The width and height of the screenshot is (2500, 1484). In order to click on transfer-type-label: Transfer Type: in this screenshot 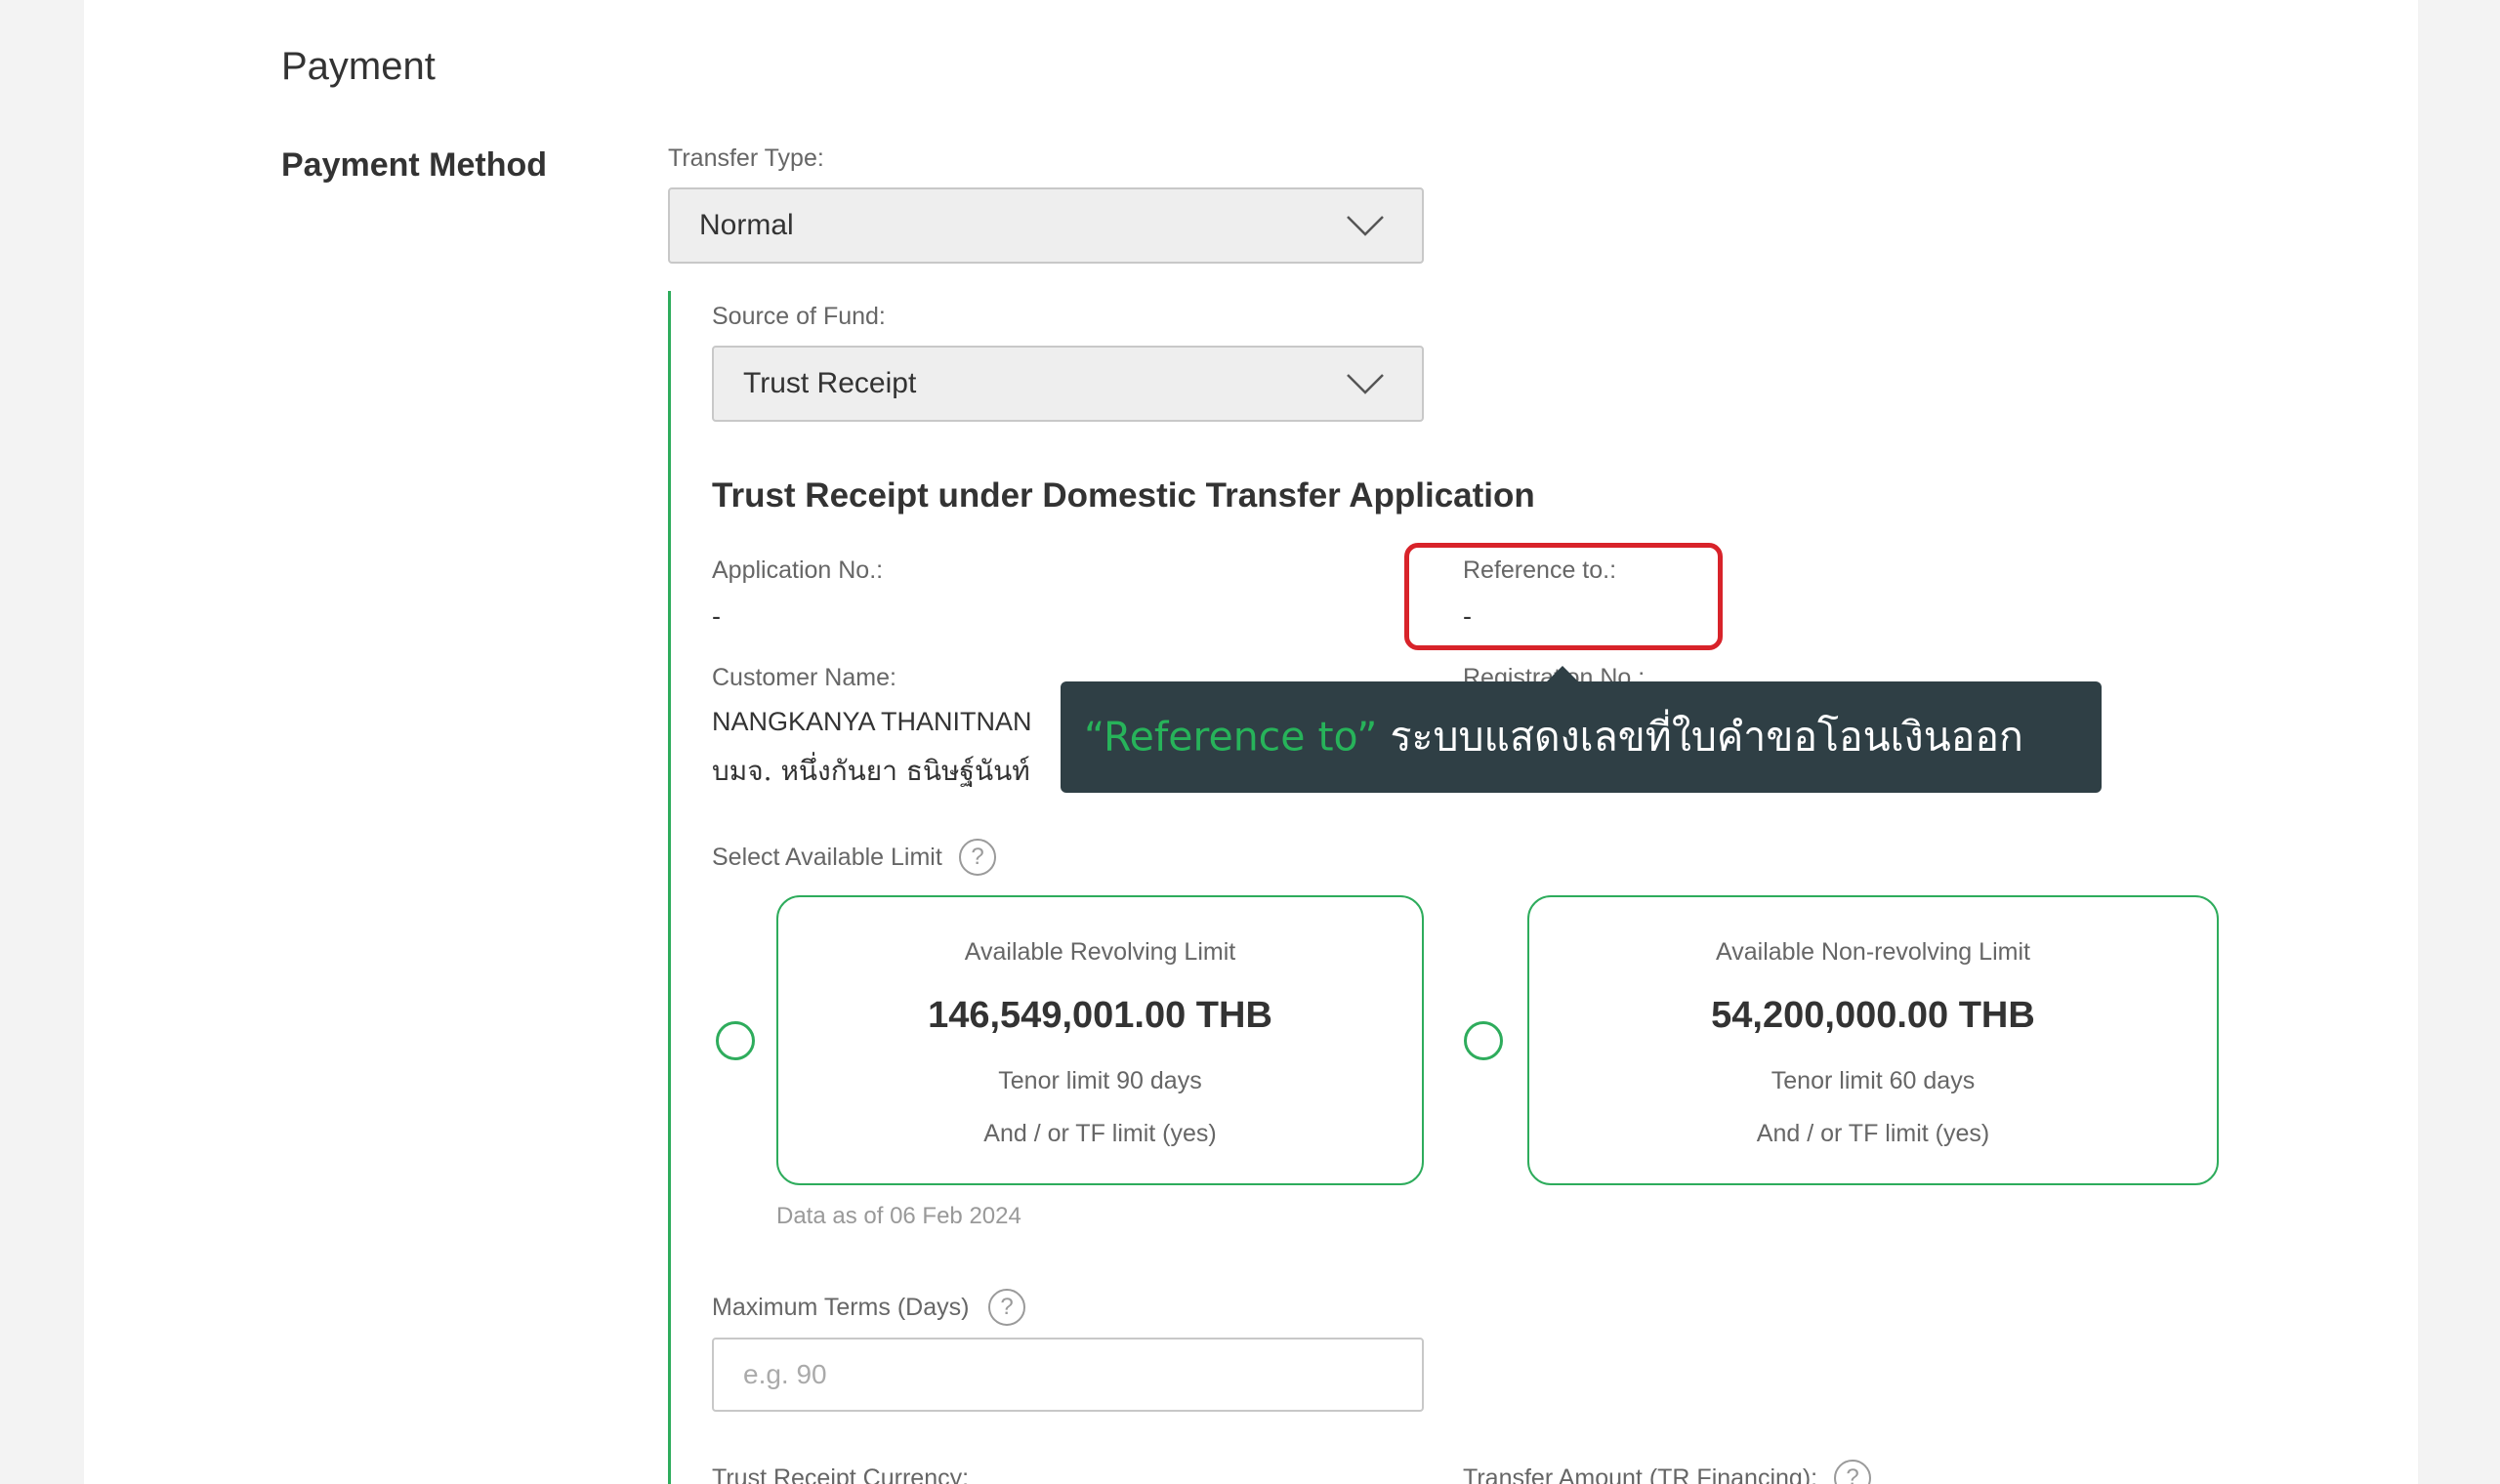, I will do `click(746, 158)`.